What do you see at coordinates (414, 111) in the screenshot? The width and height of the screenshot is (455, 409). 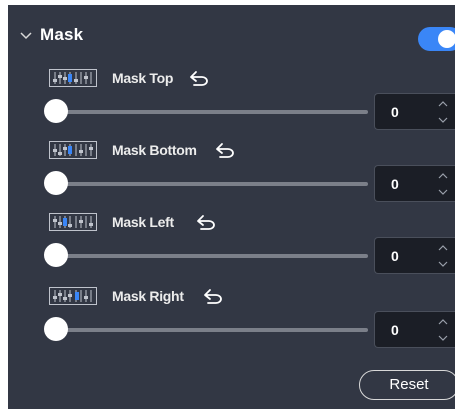 I see `mask-top-input: 0` at bounding box center [414, 111].